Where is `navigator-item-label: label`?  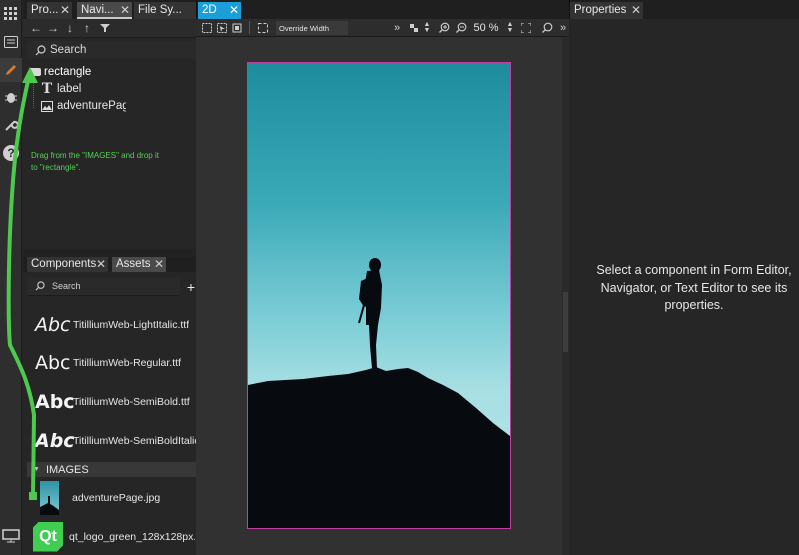
navigator-item-label: label is located at coordinates (69, 89).